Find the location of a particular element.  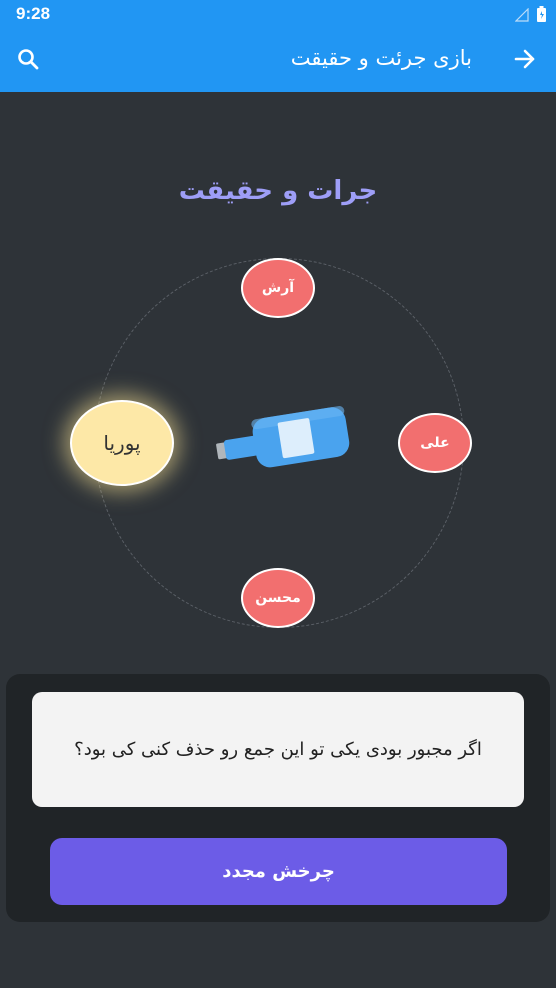

player-mohsen: محسن is located at coordinates (278, 598).